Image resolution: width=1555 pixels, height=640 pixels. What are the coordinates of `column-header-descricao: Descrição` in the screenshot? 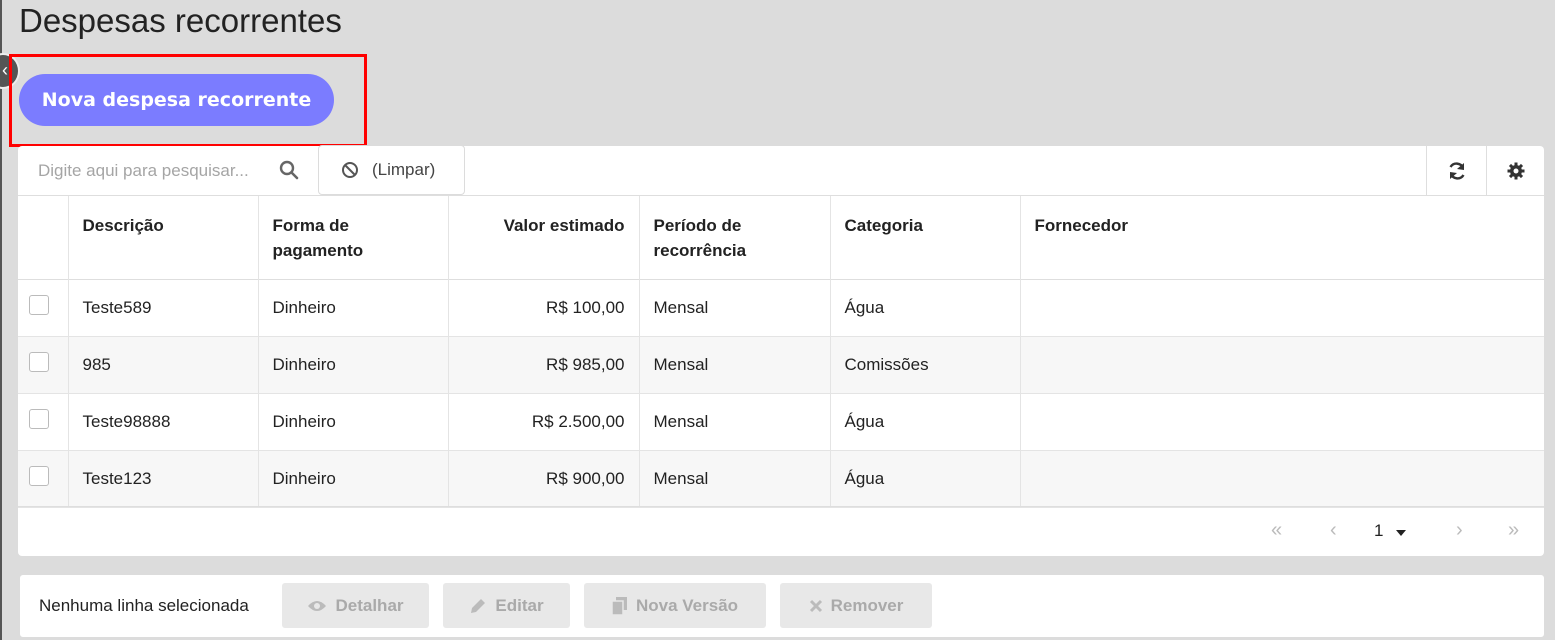 It's located at (163, 237).